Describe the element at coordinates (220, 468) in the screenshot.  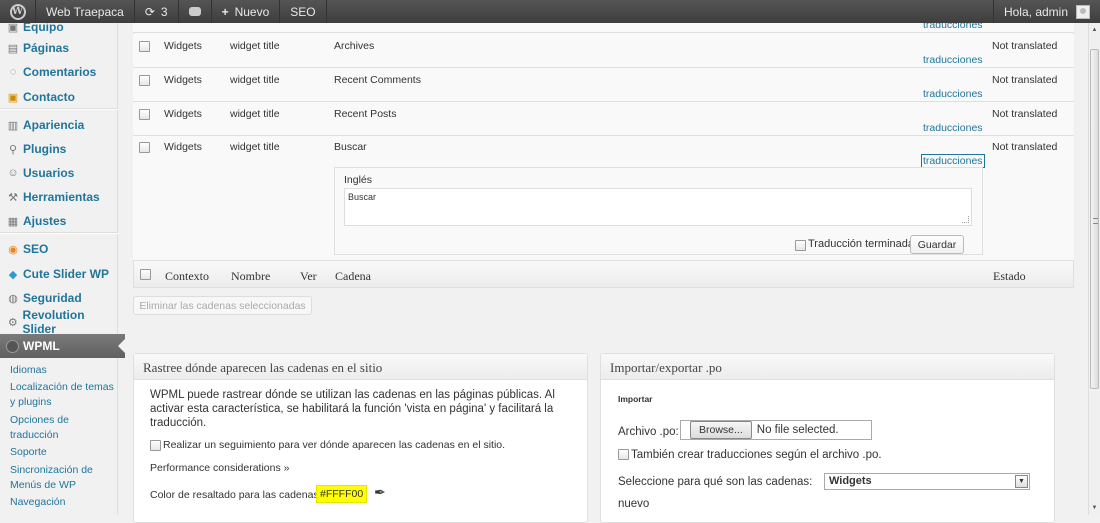
I see `performance-link: Performance considerations »` at that location.